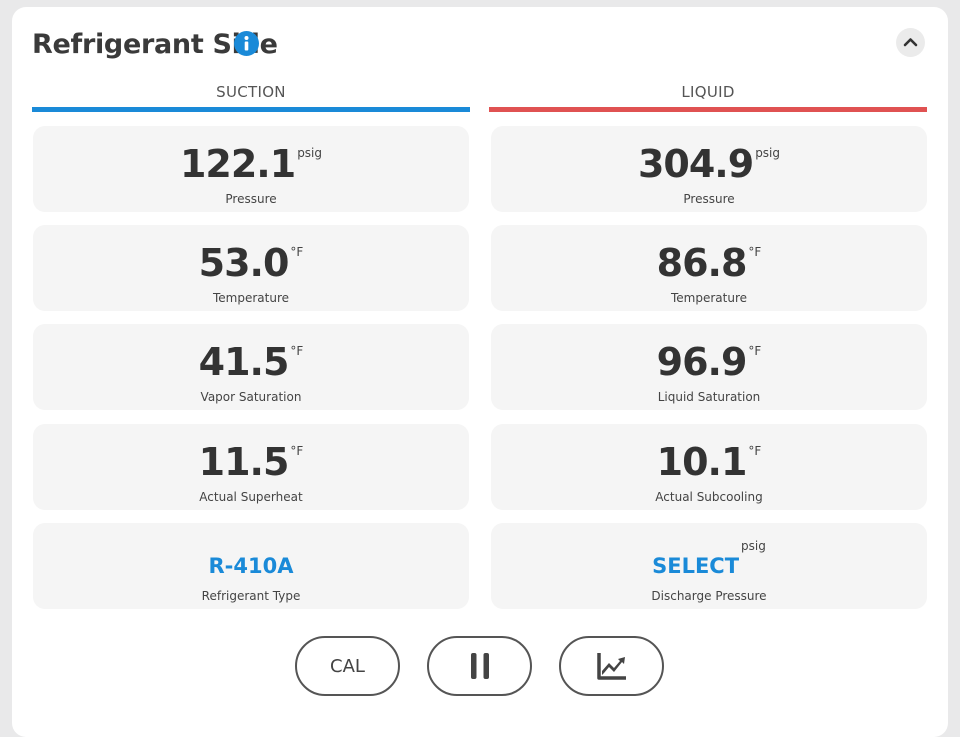 This screenshot has height=737, width=960. Describe the element at coordinates (709, 199) in the screenshot. I see `liquid-pressure-label: Pressure` at that location.